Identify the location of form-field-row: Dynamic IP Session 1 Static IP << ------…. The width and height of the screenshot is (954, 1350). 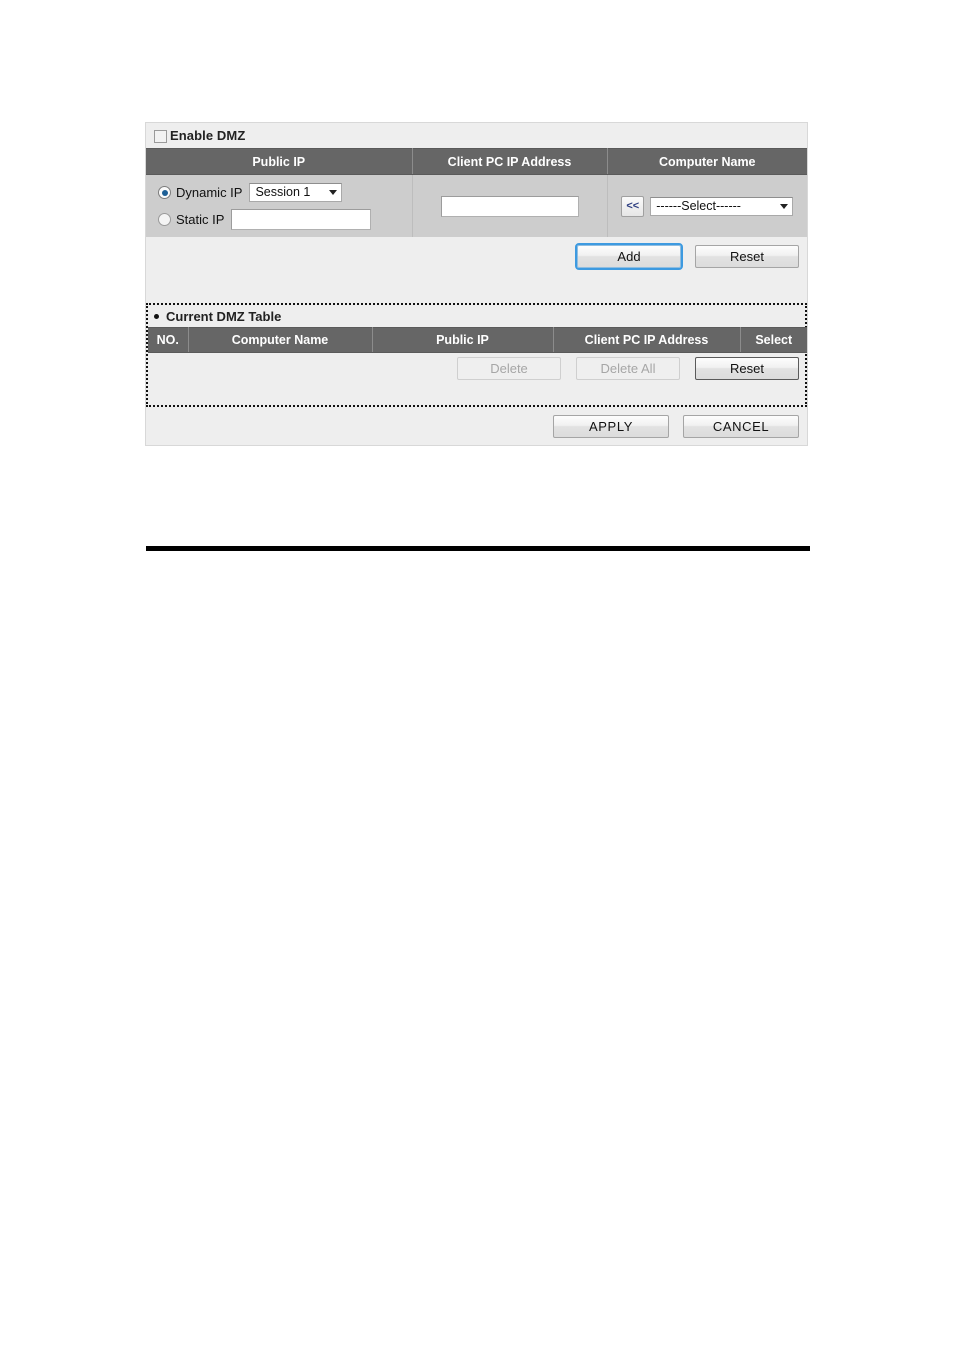
(477, 205).